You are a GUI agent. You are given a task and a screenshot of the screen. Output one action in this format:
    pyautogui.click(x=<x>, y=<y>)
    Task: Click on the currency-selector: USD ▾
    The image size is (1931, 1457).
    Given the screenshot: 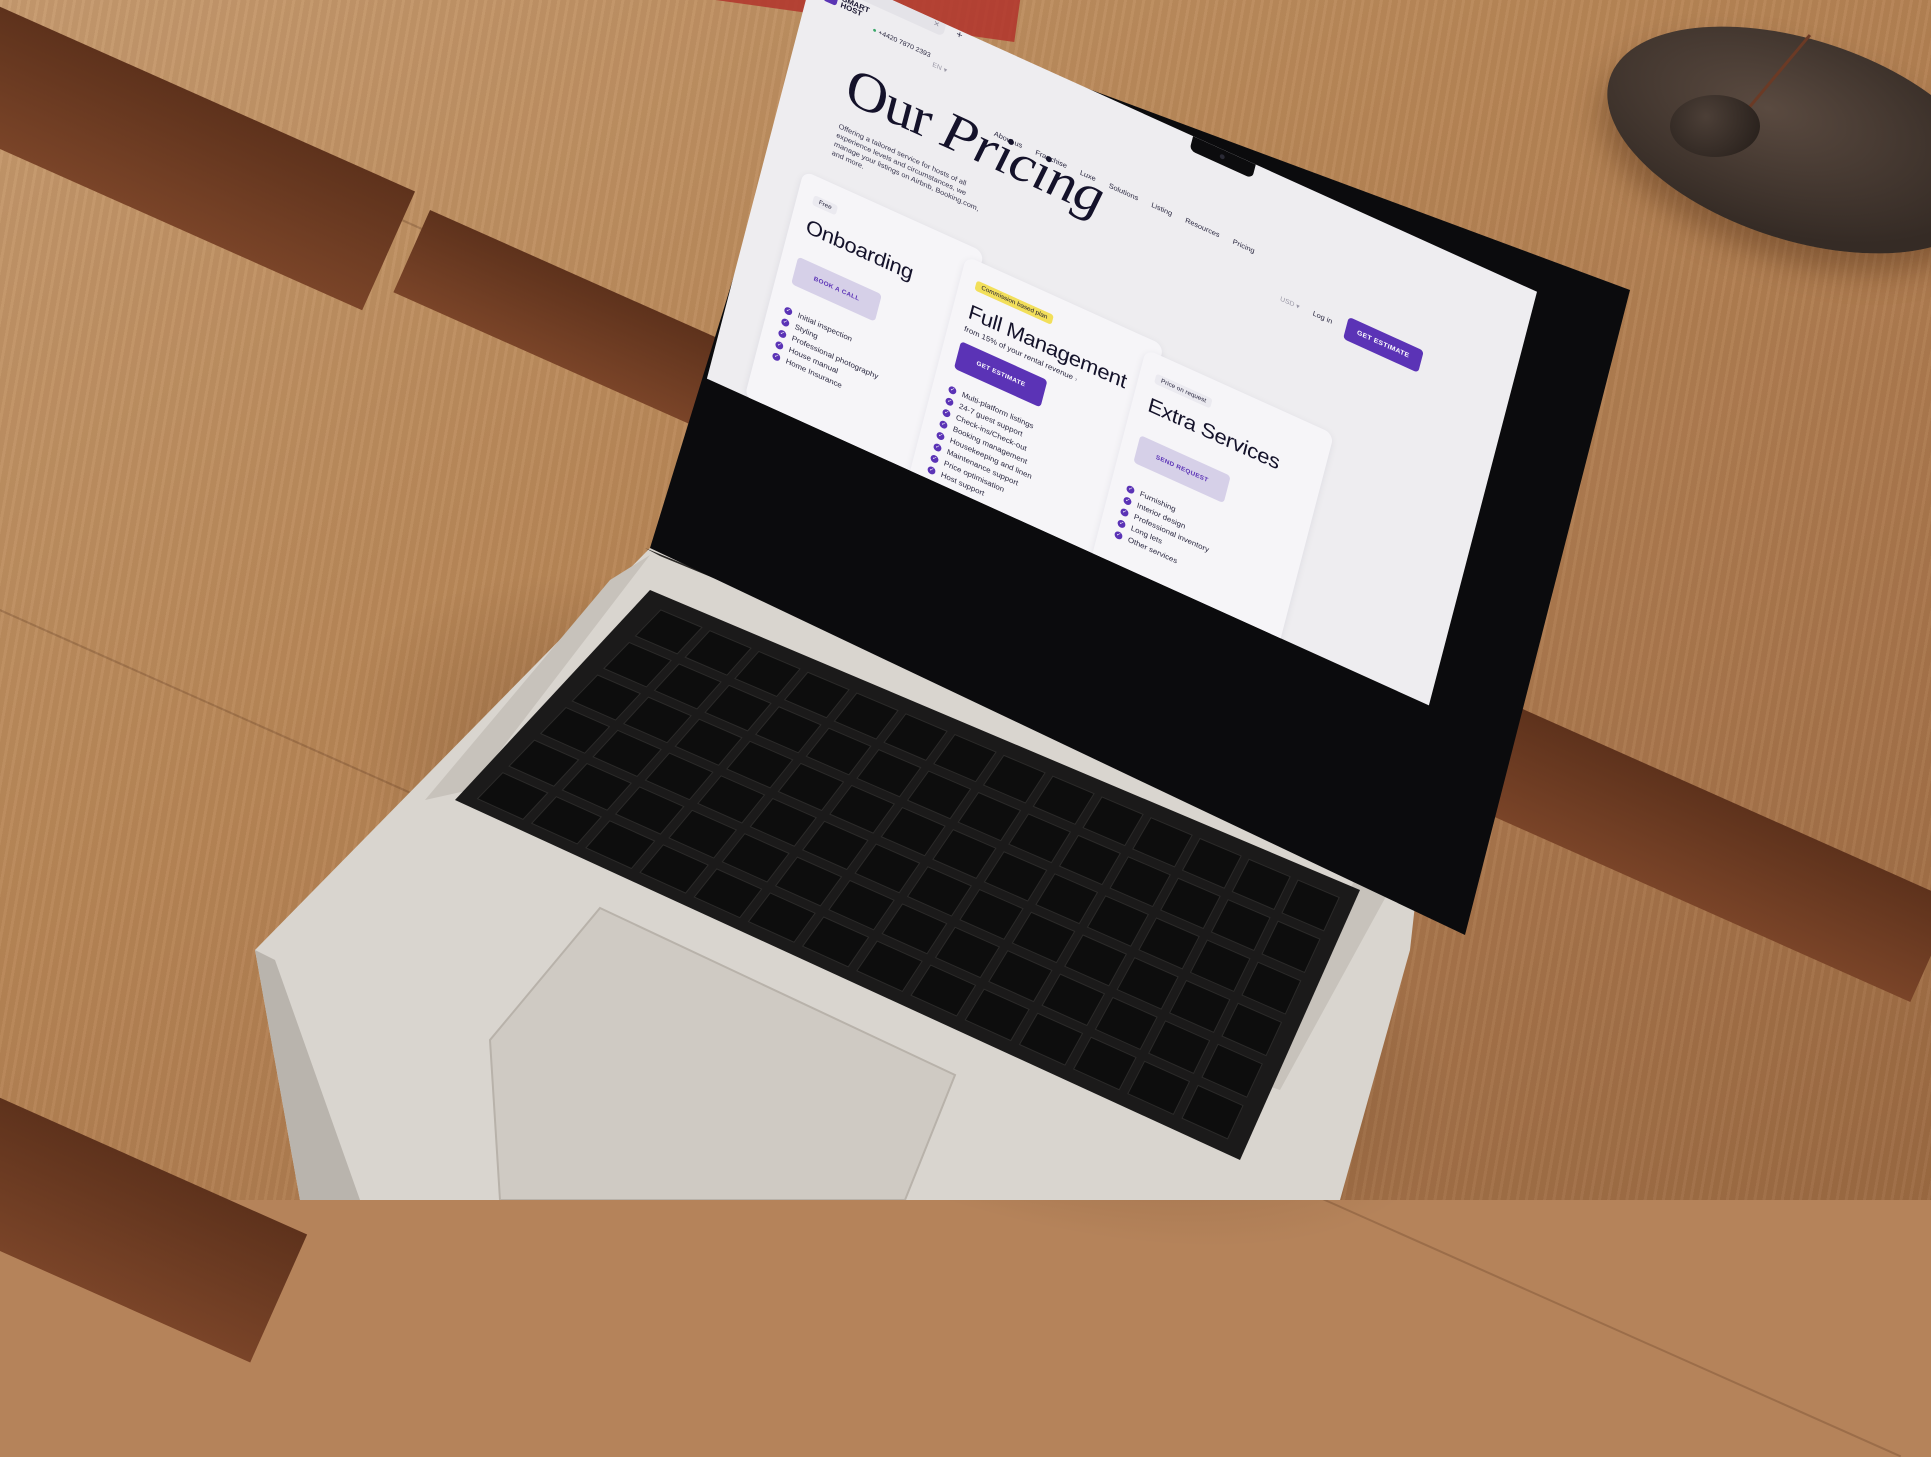 What is the action you would take?
    pyautogui.click(x=1289, y=303)
    